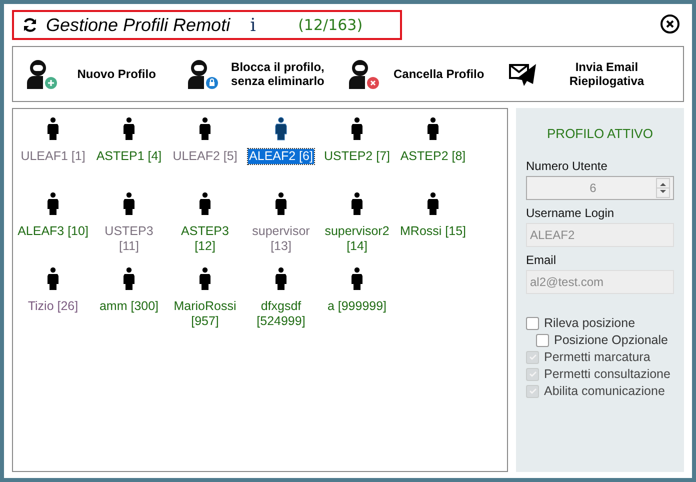 The height and width of the screenshot is (482, 696). Describe the element at coordinates (542, 260) in the screenshot. I see `field-label: Email` at that location.